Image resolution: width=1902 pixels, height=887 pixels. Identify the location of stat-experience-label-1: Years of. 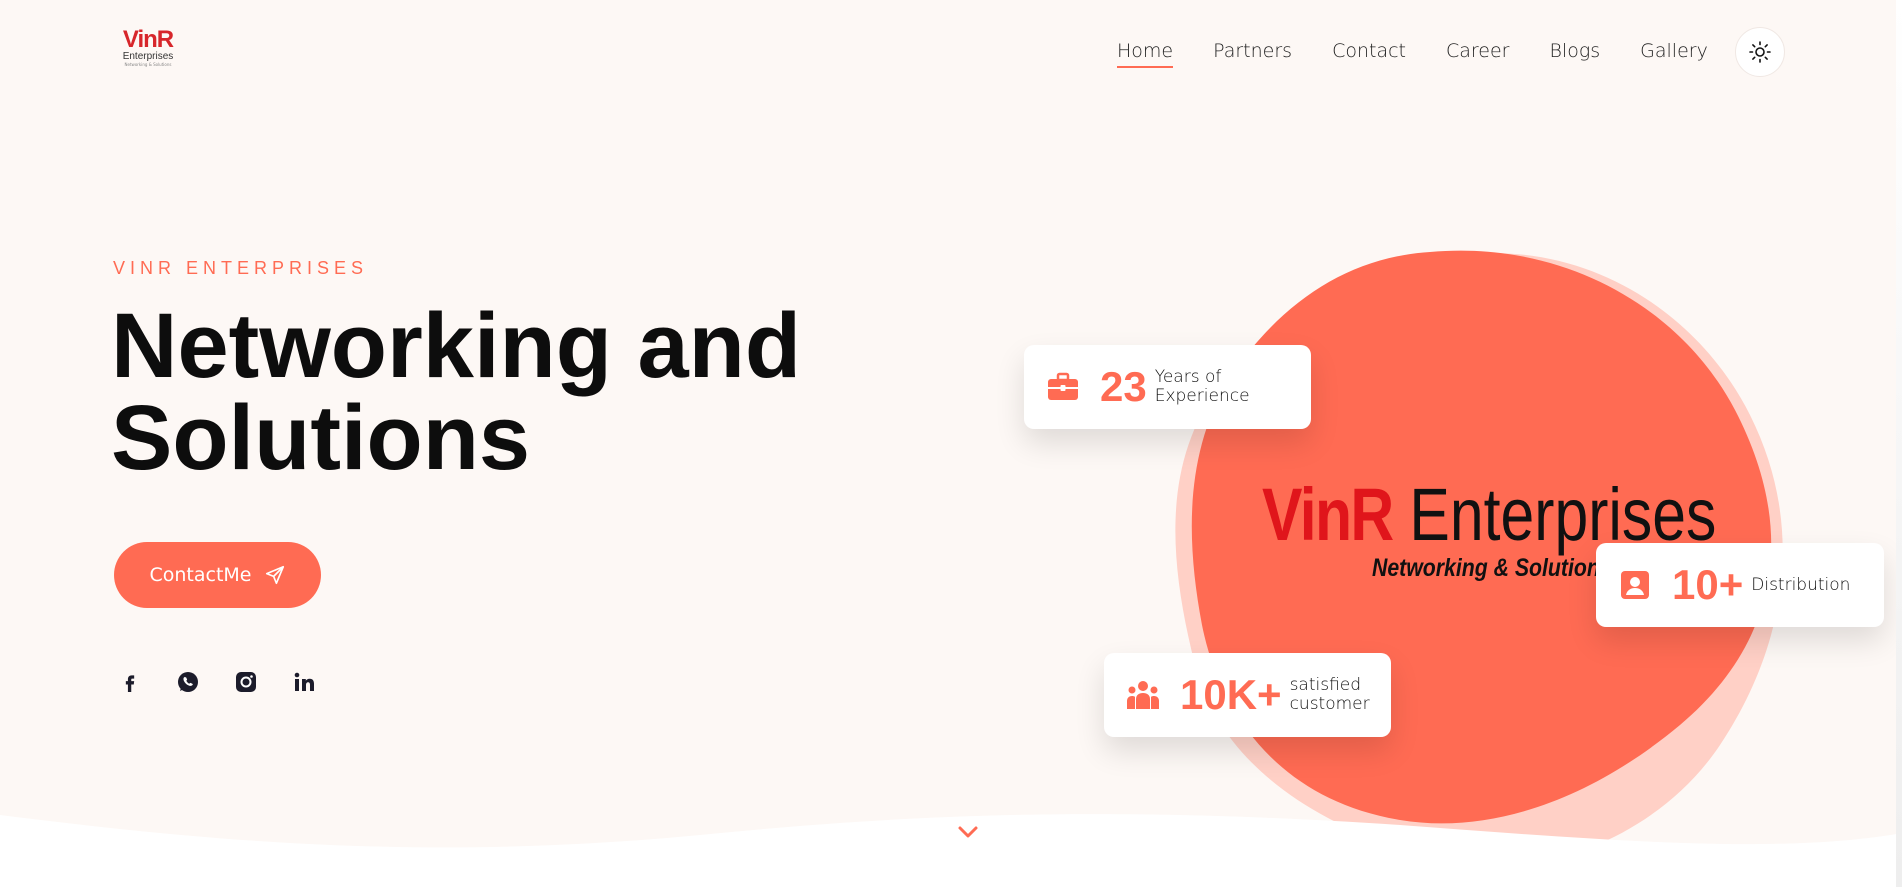
(1188, 377).